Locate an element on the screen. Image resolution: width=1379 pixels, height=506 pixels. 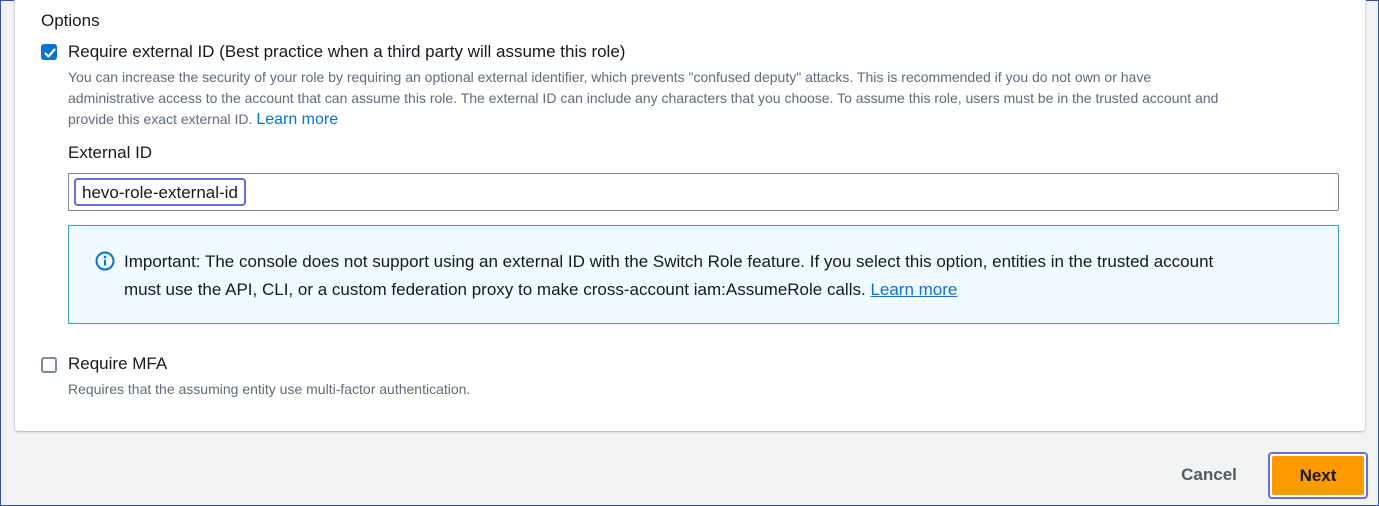
external-id-input: hevo-role-external-id is located at coordinates (703, 192).